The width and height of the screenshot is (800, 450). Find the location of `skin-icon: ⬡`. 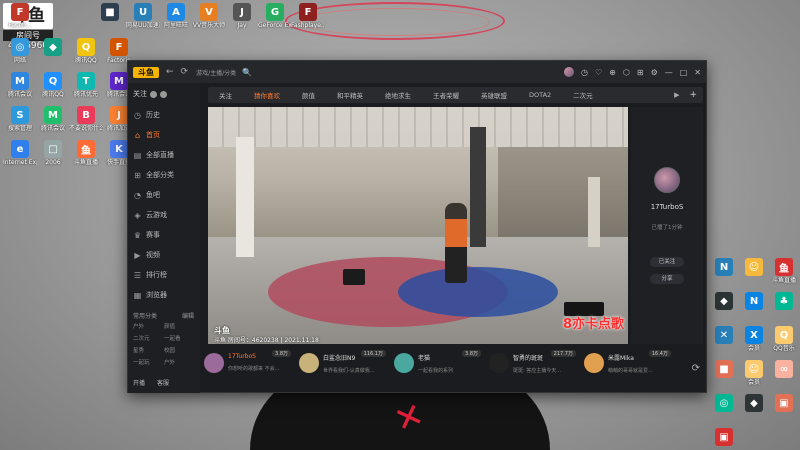

skin-icon: ⬡ is located at coordinates (626, 72).